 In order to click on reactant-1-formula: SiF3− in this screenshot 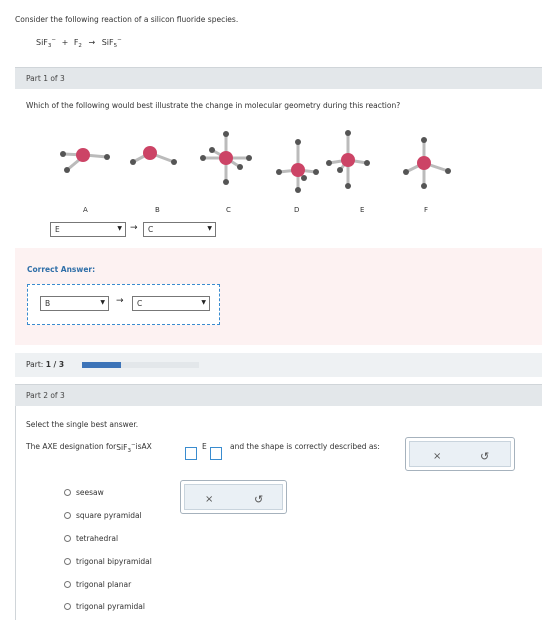, I will do `click(46, 43)`.